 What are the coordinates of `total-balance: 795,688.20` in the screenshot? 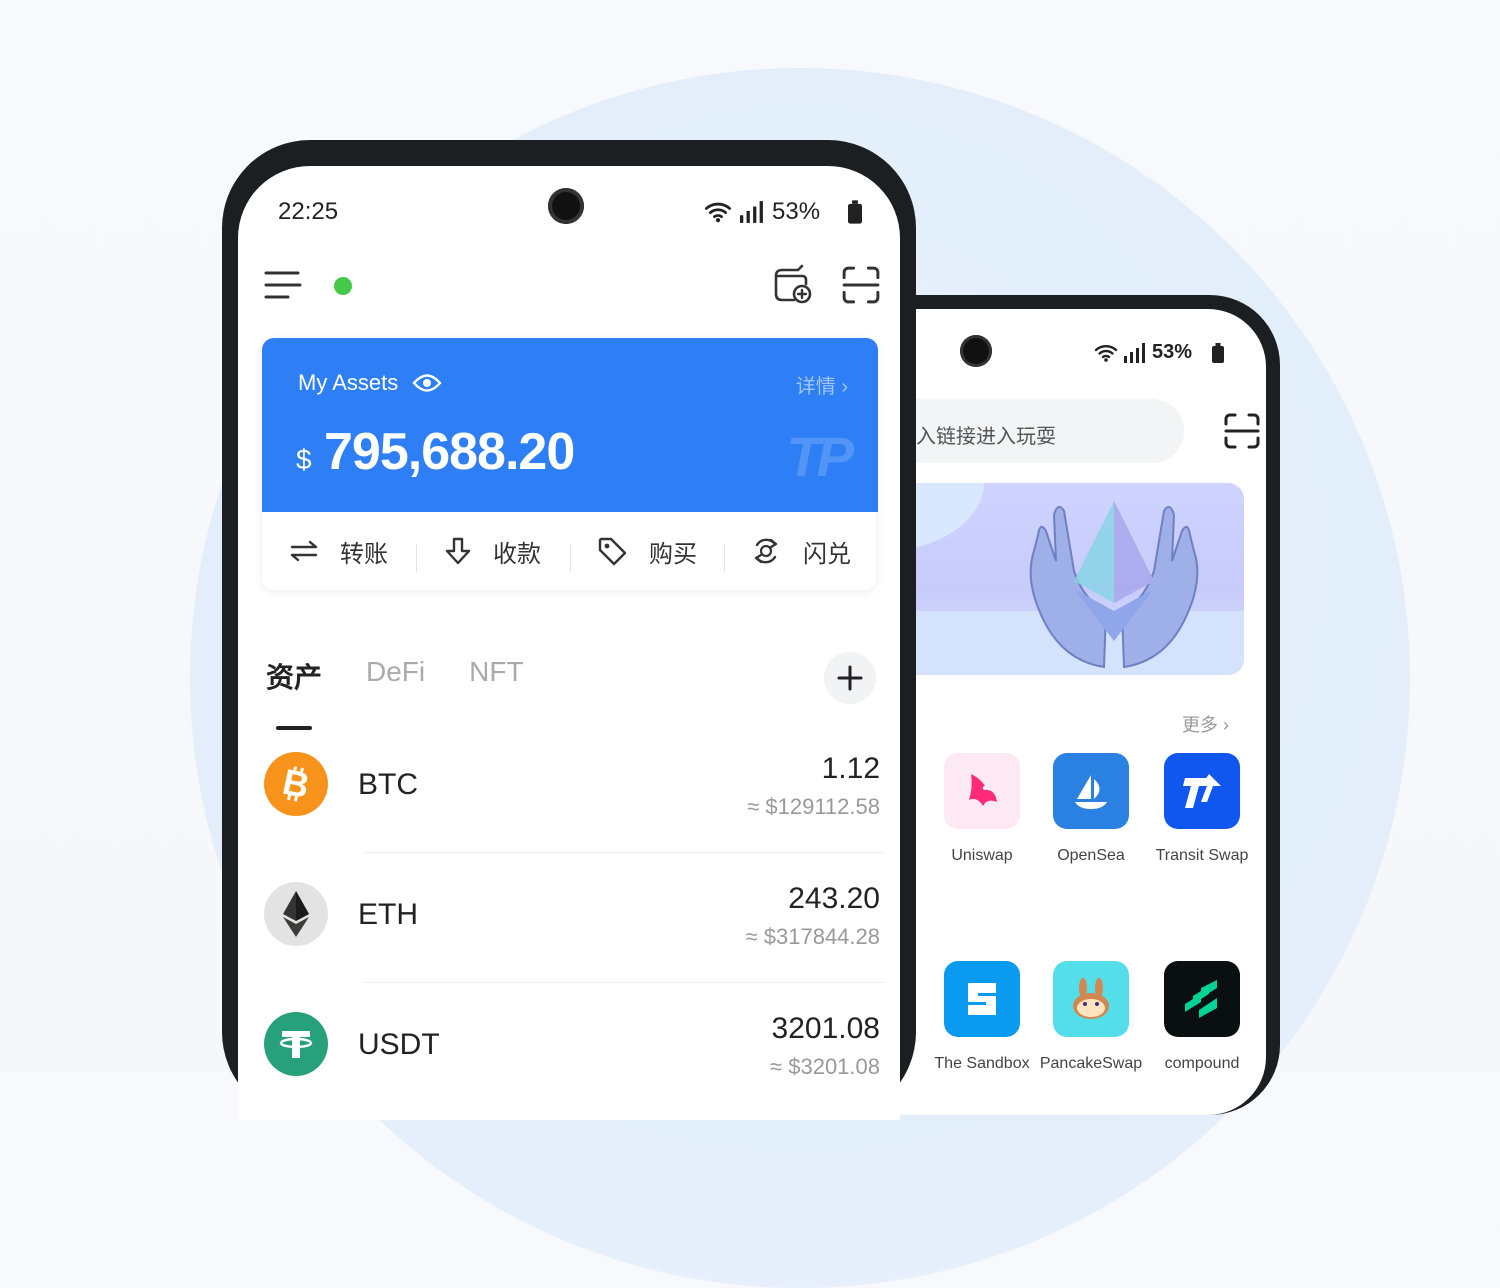 It's located at (449, 452).